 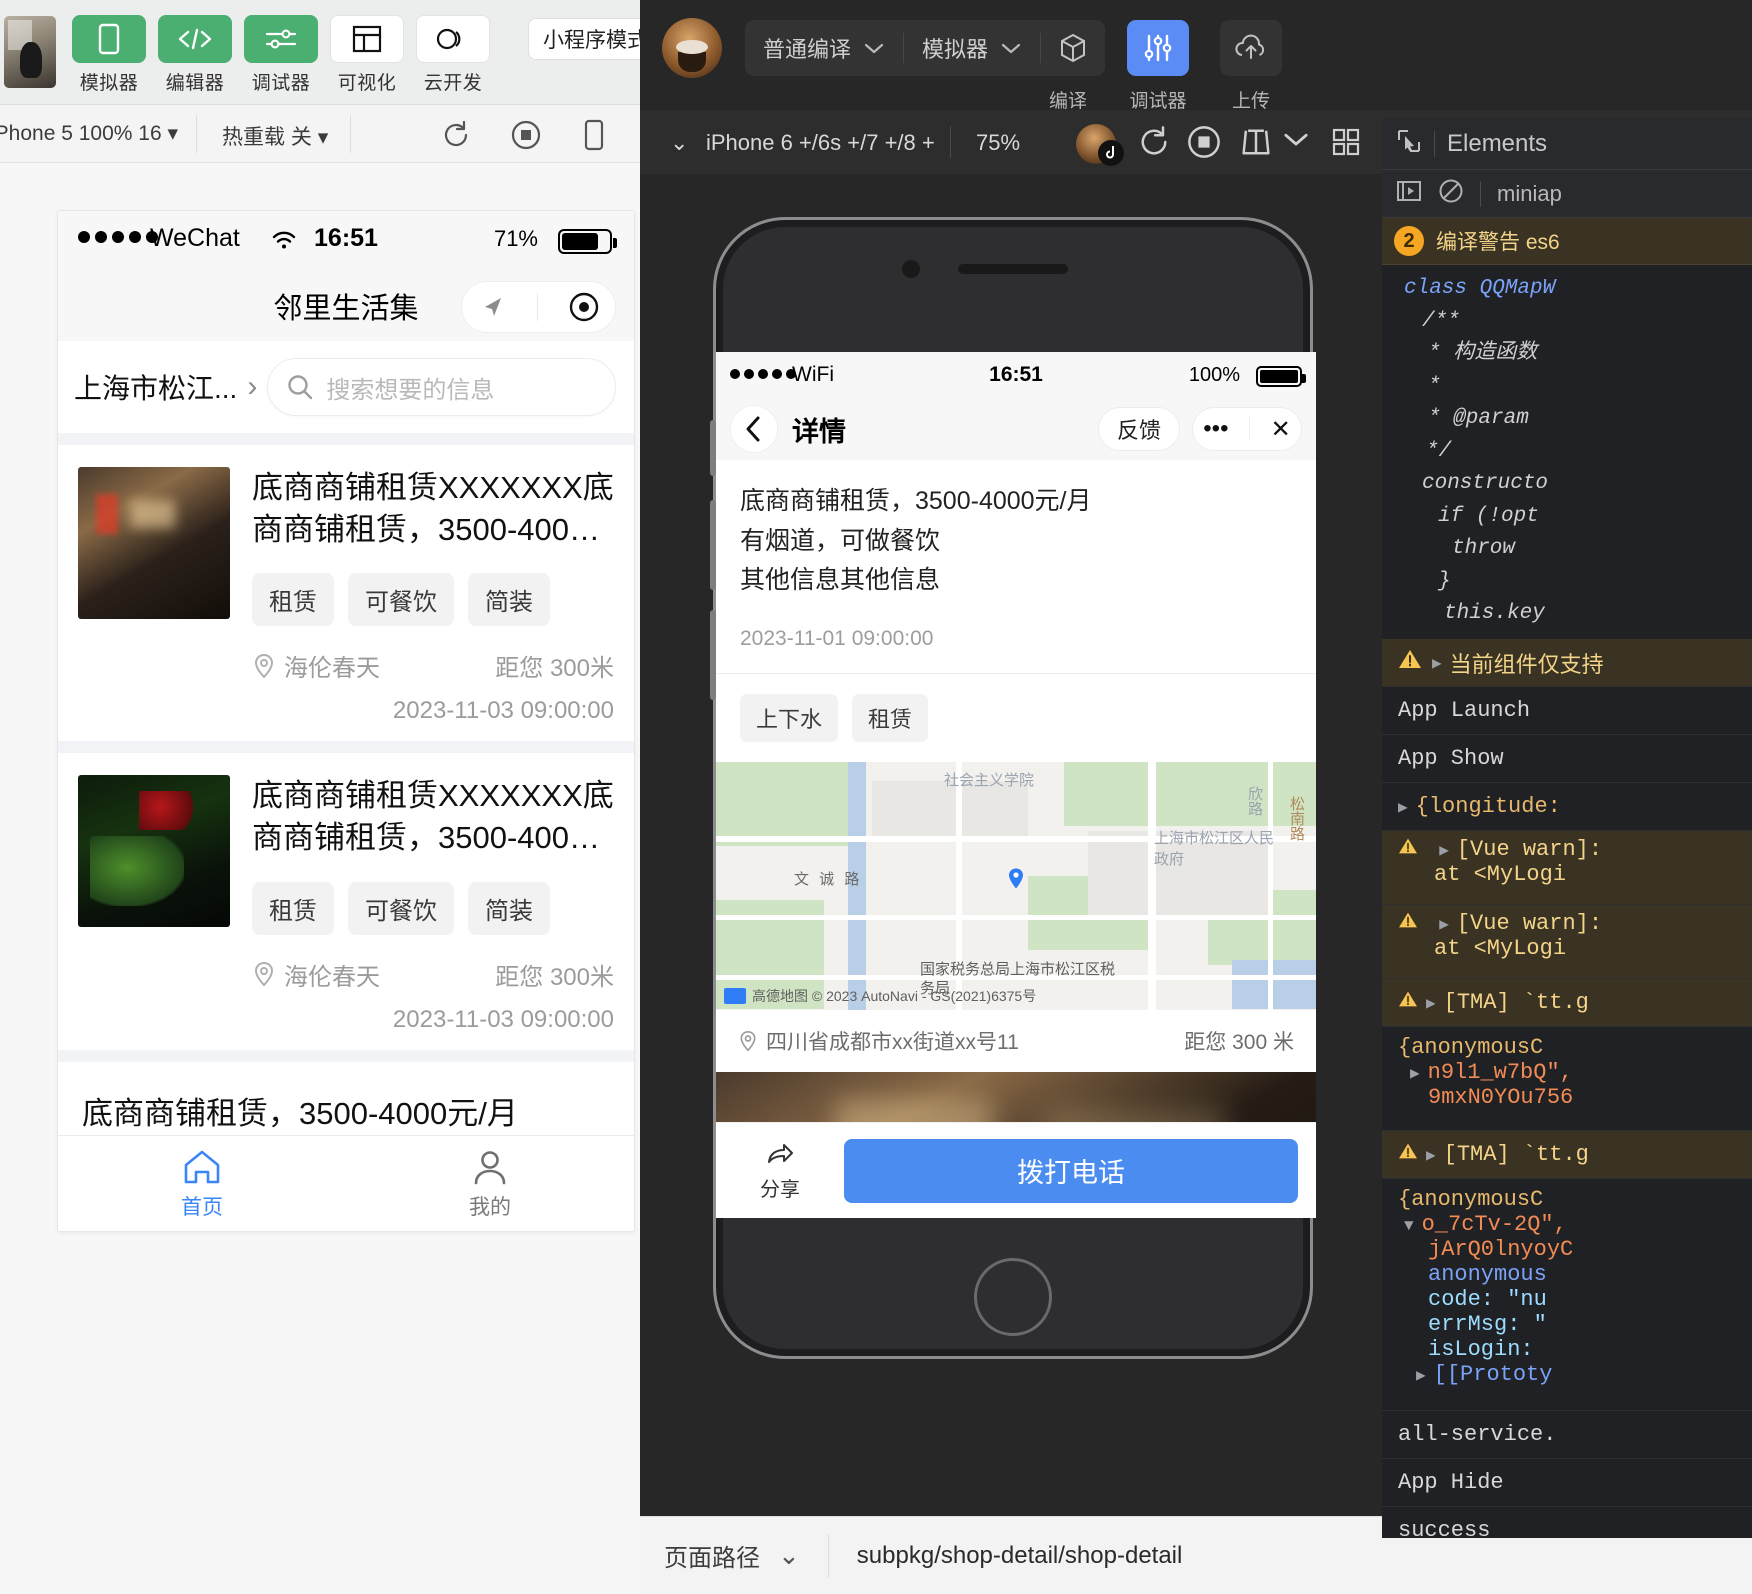 I want to click on clear-icon, so click(x=1451, y=193).